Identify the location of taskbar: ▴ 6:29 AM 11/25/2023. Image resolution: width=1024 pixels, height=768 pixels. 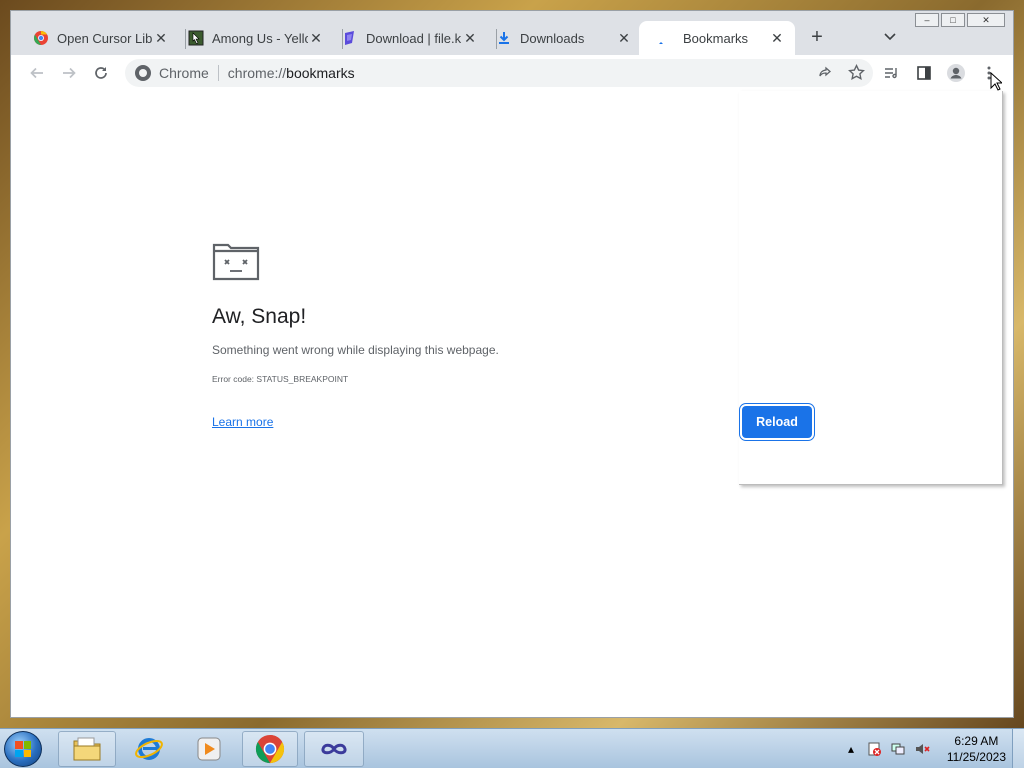
(512, 748).